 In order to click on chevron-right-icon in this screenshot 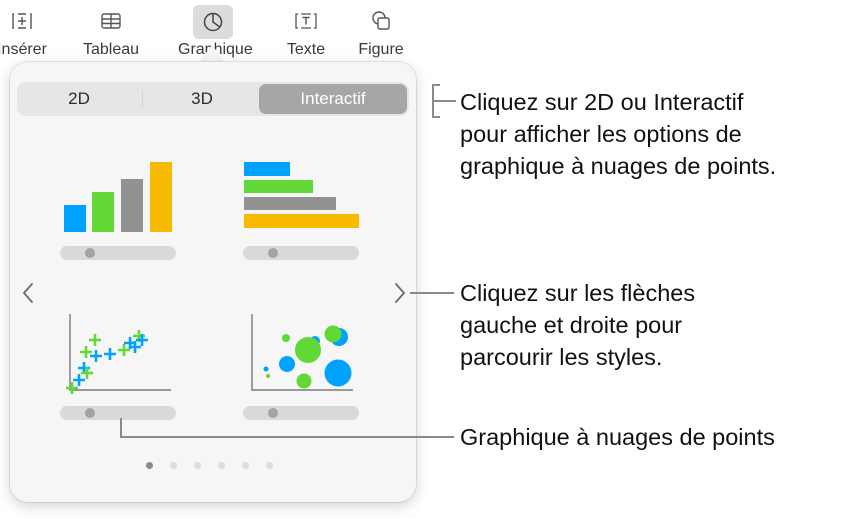, I will do `click(400, 293)`.